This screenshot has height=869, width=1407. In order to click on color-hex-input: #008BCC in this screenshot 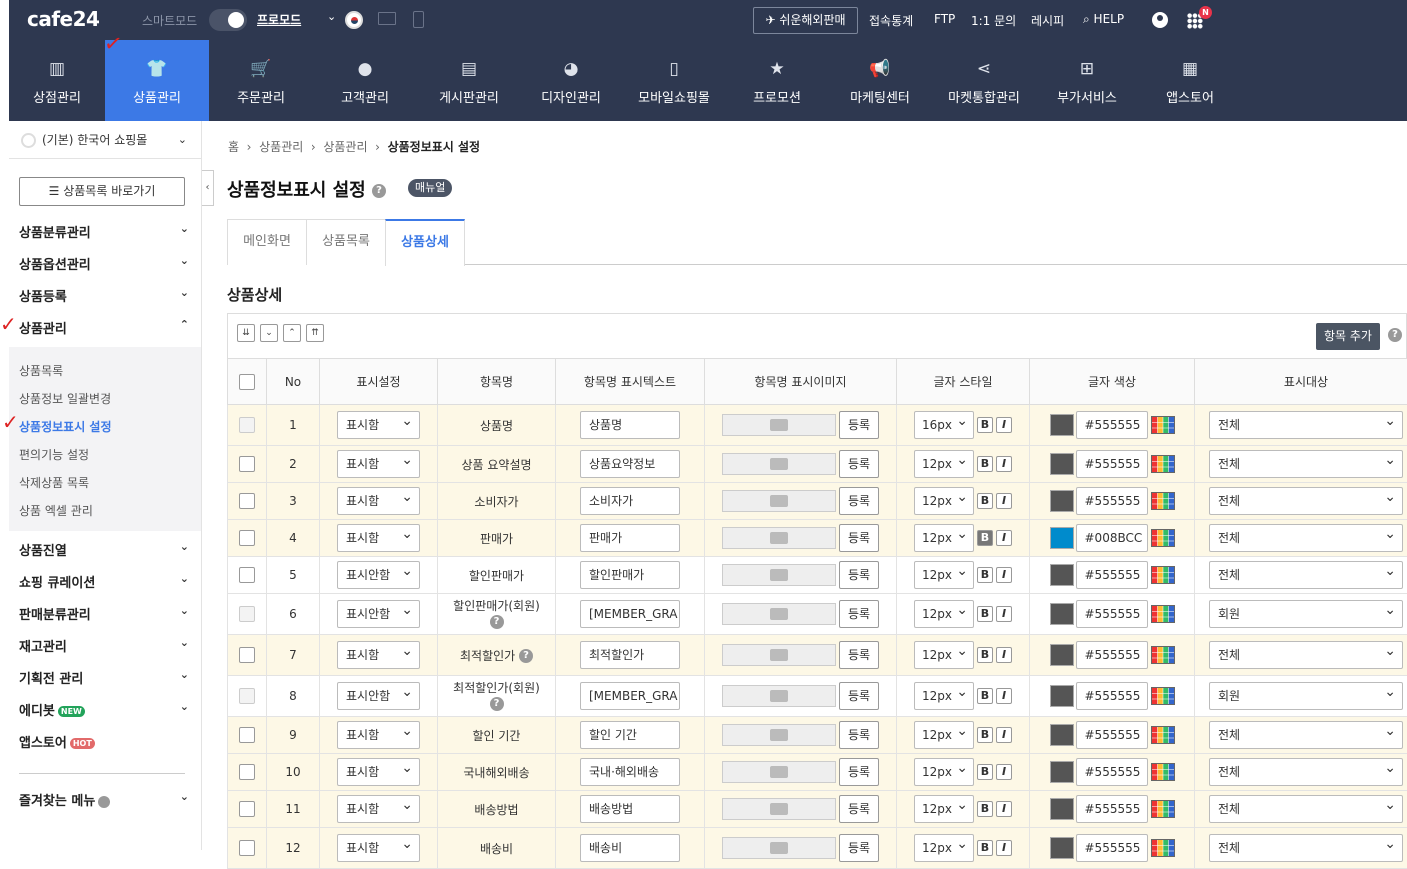, I will do `click(1112, 538)`.